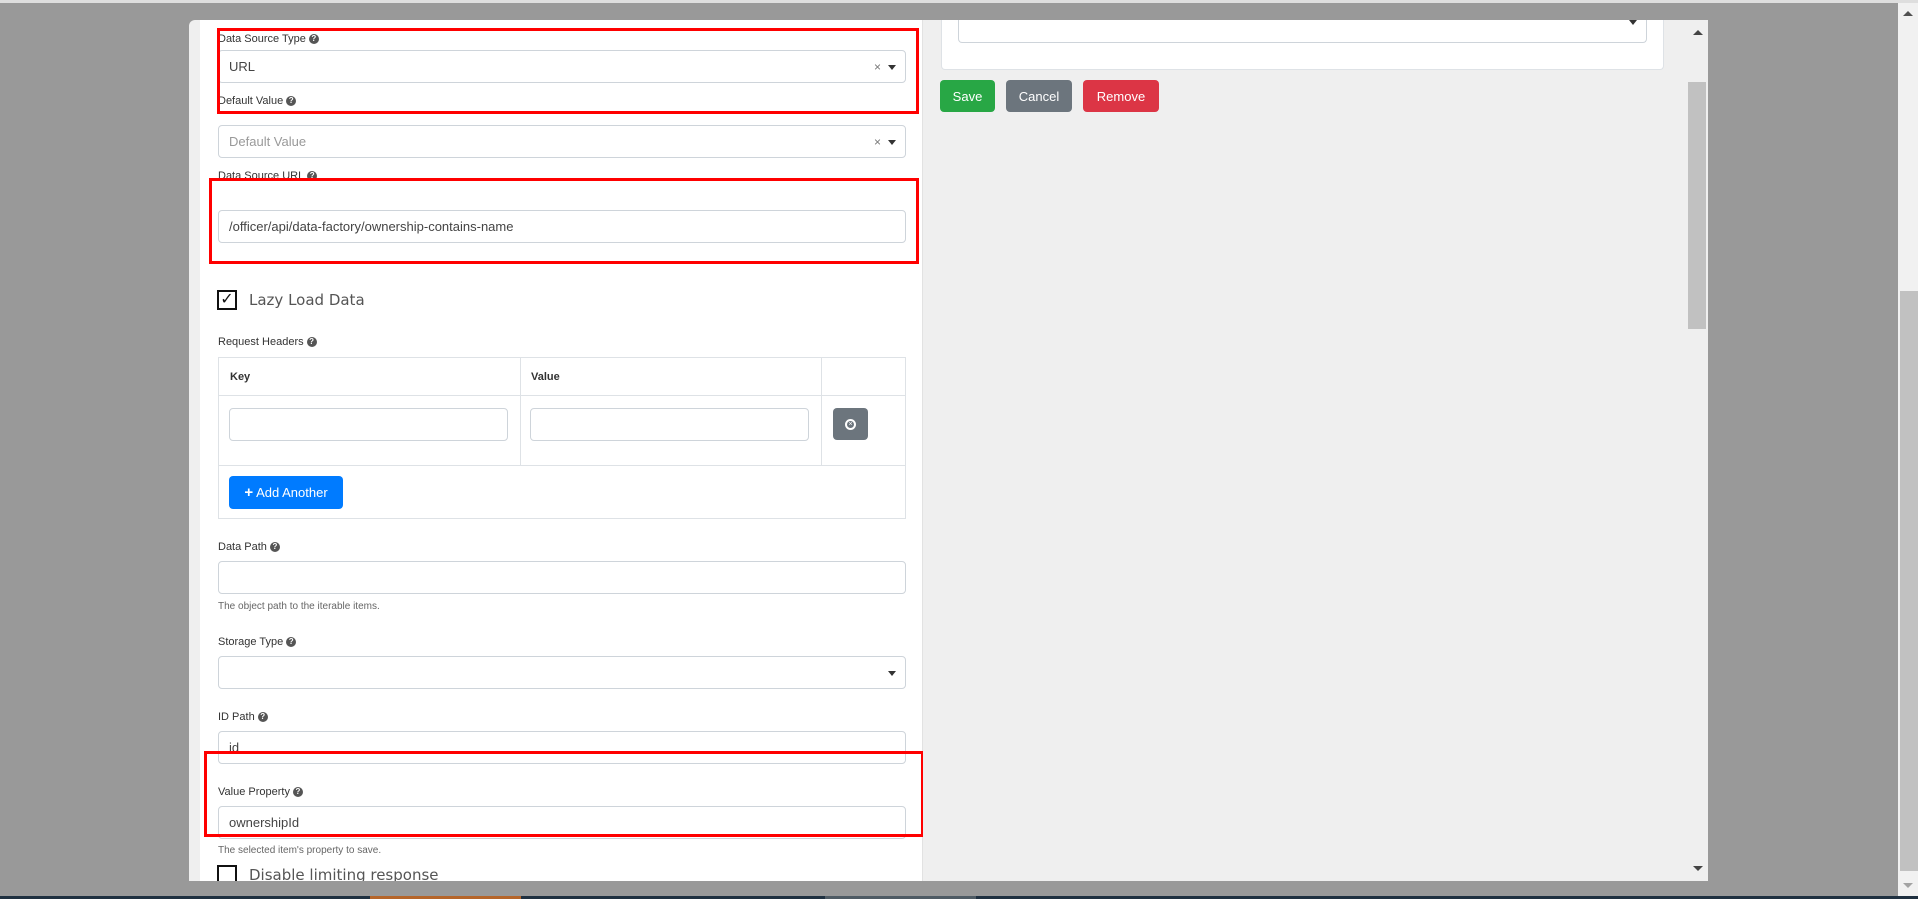 The width and height of the screenshot is (1918, 899). What do you see at coordinates (562, 66) in the screenshot?
I see `data-source-type-select: URL ×` at bounding box center [562, 66].